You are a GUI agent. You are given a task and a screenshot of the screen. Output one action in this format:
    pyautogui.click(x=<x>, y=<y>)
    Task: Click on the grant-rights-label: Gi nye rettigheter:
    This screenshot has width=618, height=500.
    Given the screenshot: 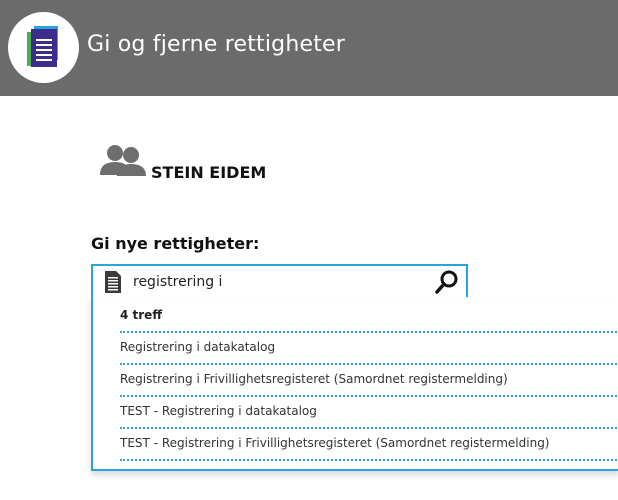 What is the action you would take?
    pyautogui.click(x=175, y=243)
    